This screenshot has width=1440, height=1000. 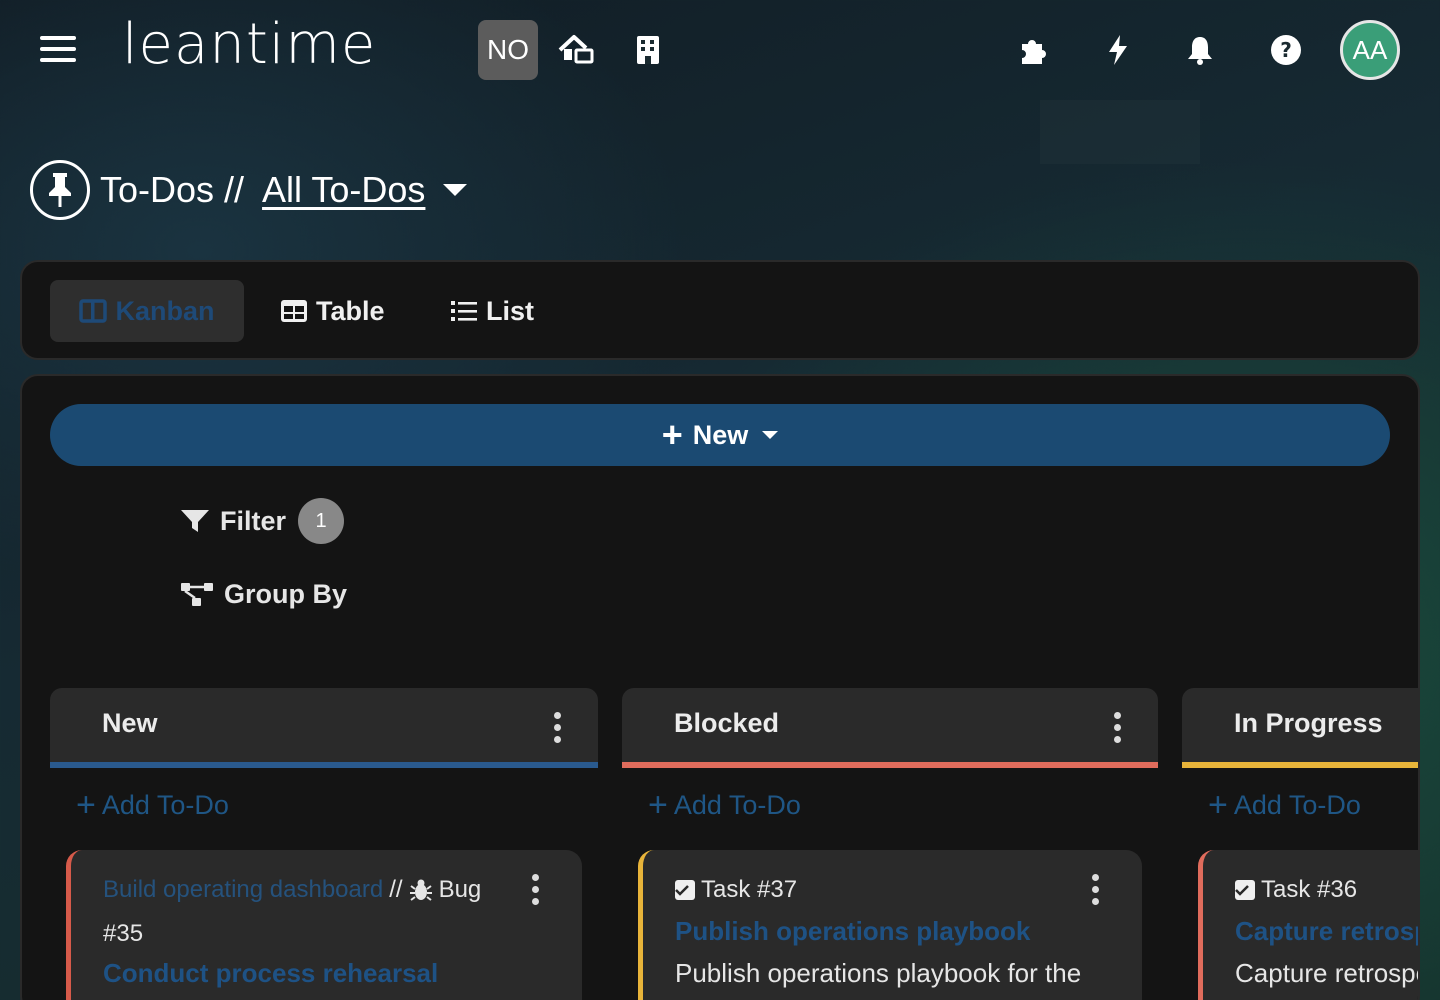 I want to click on tab-list: List, so click(x=492, y=311).